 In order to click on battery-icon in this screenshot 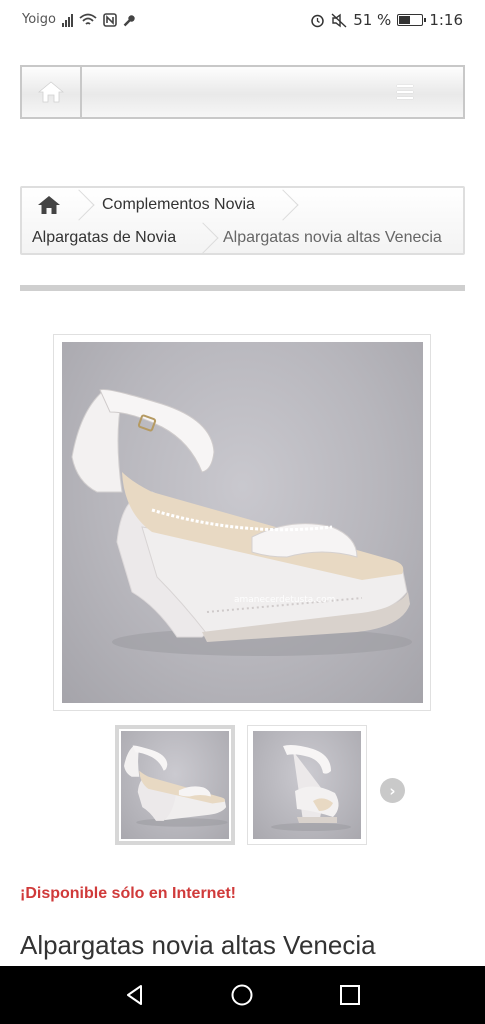, I will do `click(412, 20)`.